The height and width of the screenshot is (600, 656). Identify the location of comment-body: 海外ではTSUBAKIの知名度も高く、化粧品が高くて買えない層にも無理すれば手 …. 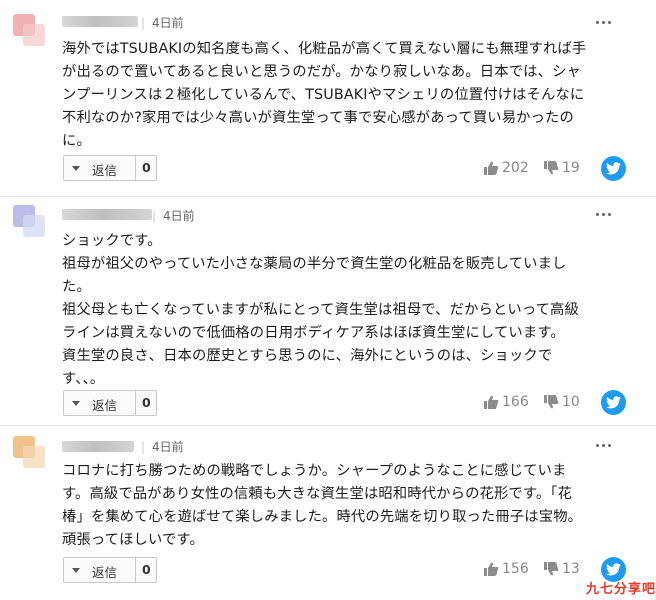
(324, 95).